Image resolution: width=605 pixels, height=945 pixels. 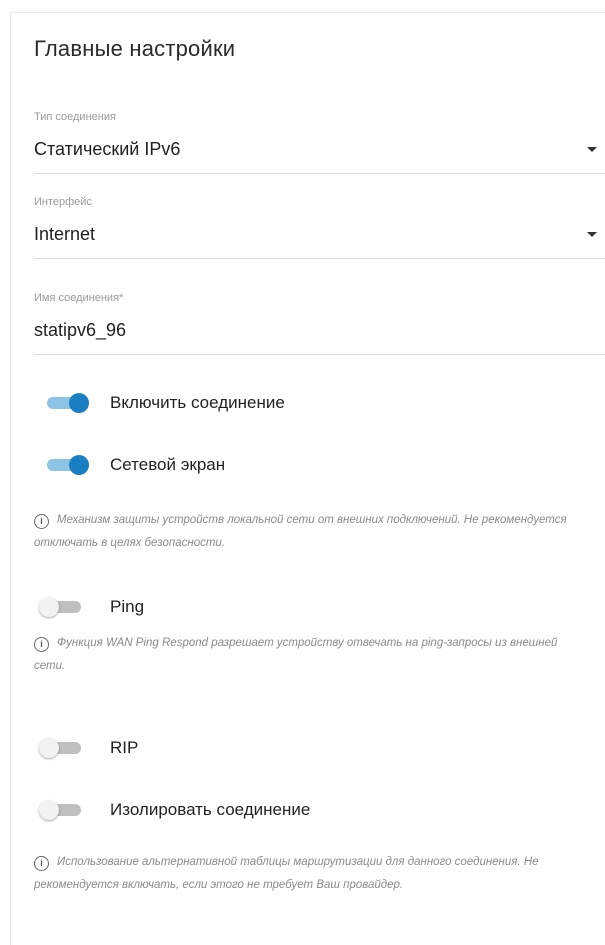 What do you see at coordinates (319, 324) in the screenshot?
I see `connection-name-field: Имя соединения* statipv6_96` at bounding box center [319, 324].